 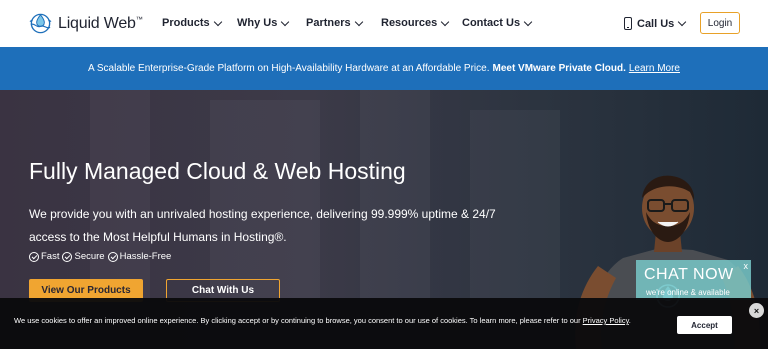 What do you see at coordinates (704, 325) in the screenshot?
I see `accept-cookies-button: Accept` at bounding box center [704, 325].